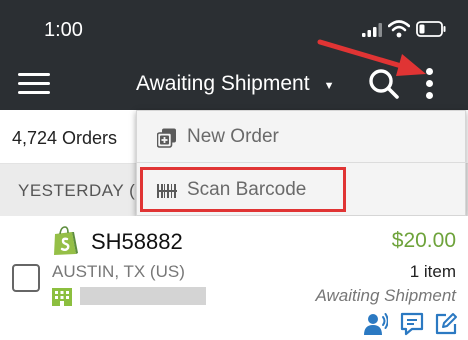 The width and height of the screenshot is (468, 340). Describe the element at coordinates (372, 30) in the screenshot. I see `cellular-signal-icon` at that location.